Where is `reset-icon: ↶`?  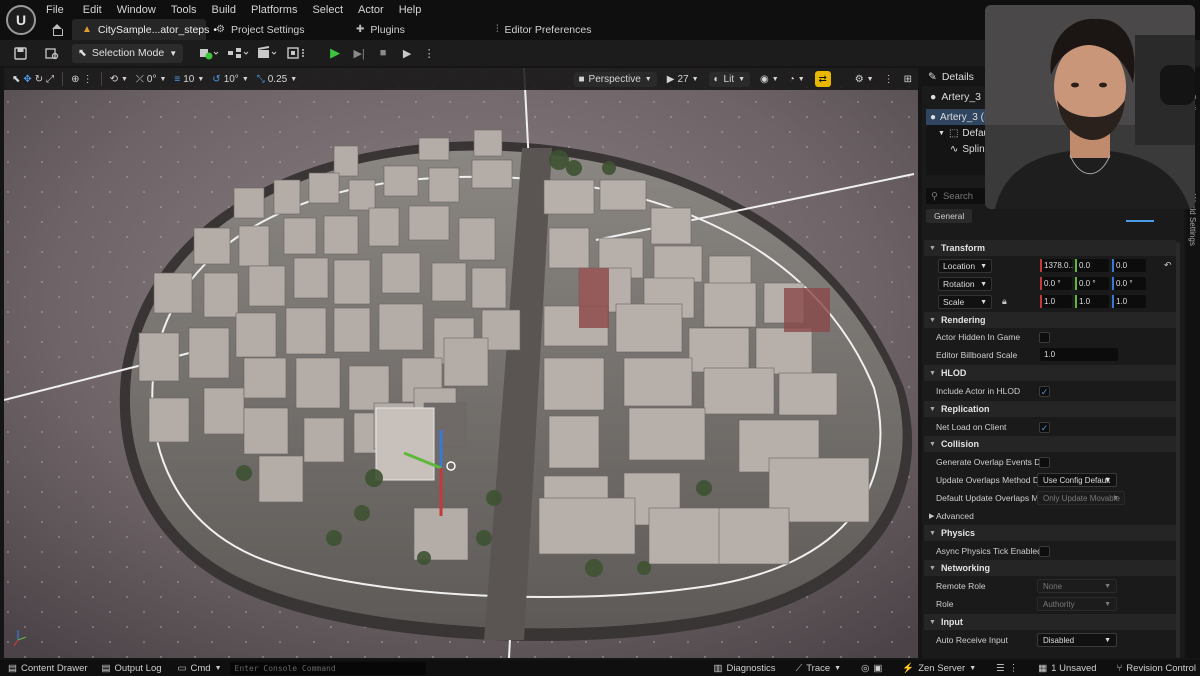
reset-icon: ↶ is located at coordinates (1168, 265).